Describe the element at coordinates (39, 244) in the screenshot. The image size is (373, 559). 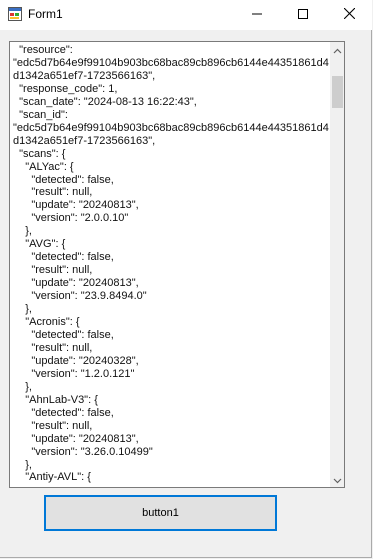
I see `json-line: "AVG": {` at that location.